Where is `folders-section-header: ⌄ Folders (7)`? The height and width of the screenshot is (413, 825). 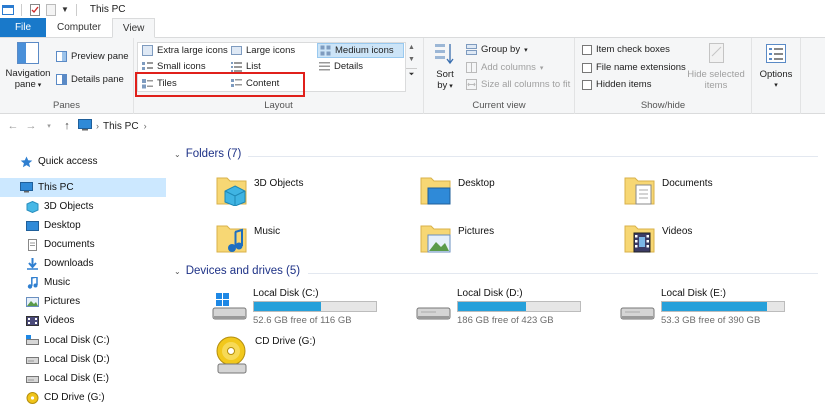
folders-section-header: ⌄ Folders (7) is located at coordinates (207, 154).